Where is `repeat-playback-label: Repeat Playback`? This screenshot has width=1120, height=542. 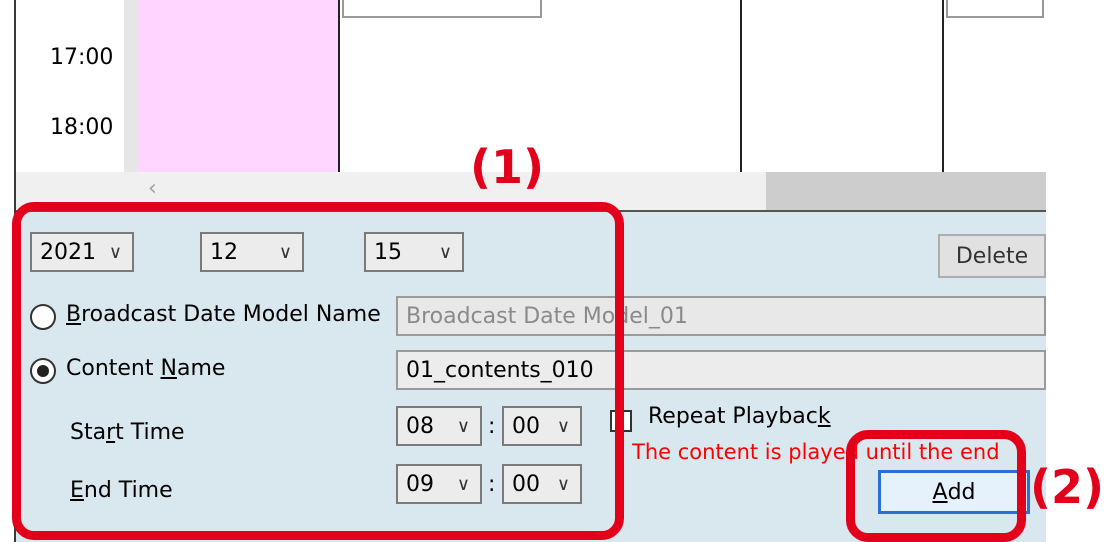 repeat-playback-label: Repeat Playback is located at coordinates (739, 416).